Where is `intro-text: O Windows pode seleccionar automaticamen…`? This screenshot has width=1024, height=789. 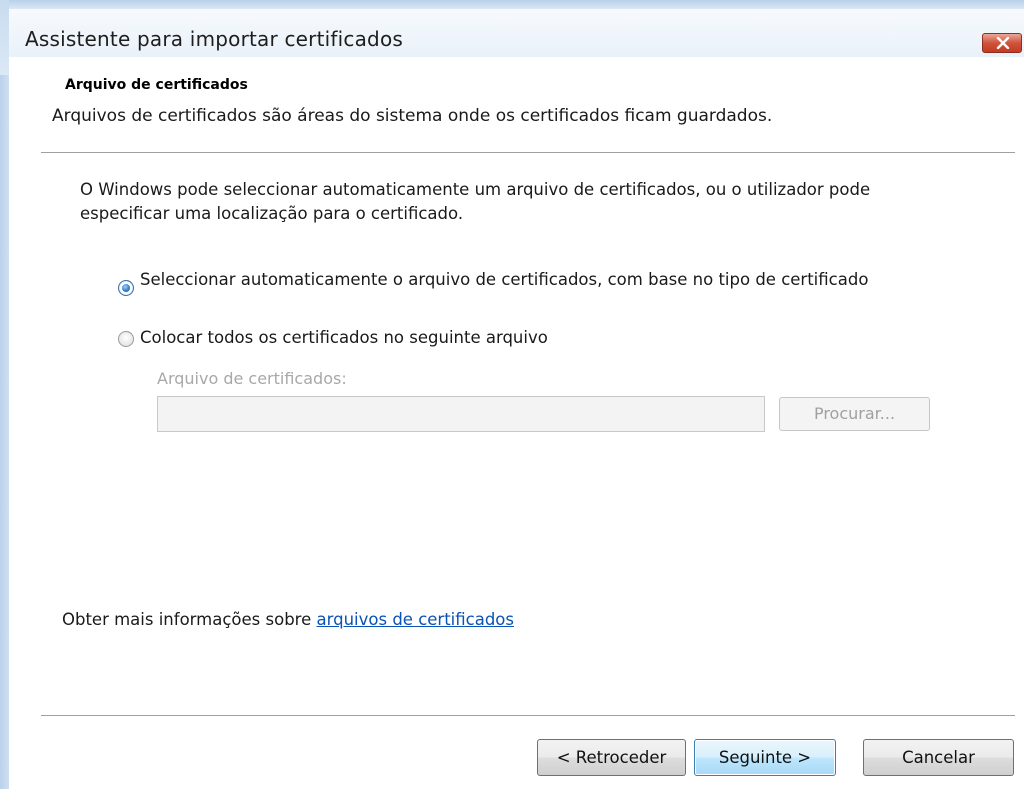
intro-text: O Windows pode seleccionar automaticamen… is located at coordinates (475, 201).